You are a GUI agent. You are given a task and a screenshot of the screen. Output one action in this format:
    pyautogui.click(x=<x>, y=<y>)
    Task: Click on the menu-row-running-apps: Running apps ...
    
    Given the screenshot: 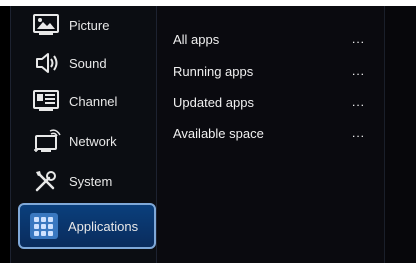 What is the action you would take?
    pyautogui.click(x=273, y=72)
    